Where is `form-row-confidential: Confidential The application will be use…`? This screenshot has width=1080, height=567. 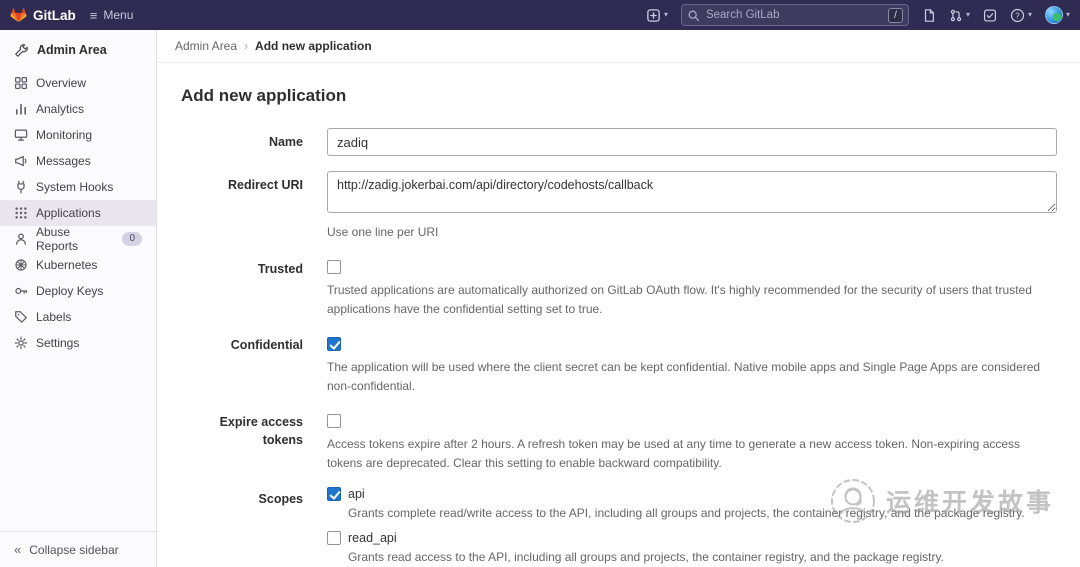 form-row-confidential: Confidential The application will be use… is located at coordinates (619, 364).